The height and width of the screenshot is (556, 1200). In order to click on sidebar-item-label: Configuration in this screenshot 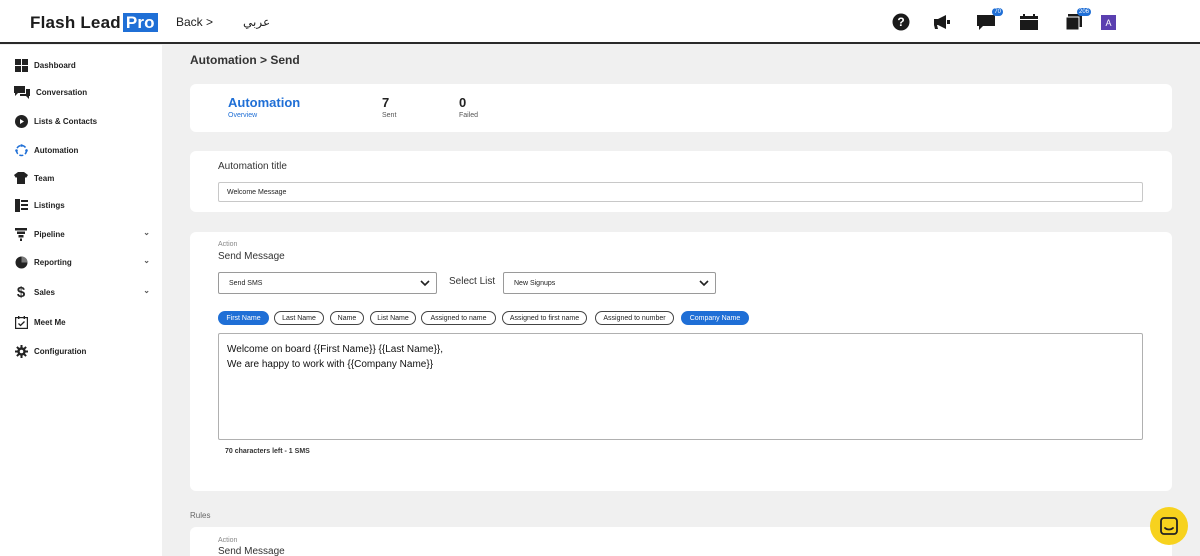, I will do `click(60, 351)`.